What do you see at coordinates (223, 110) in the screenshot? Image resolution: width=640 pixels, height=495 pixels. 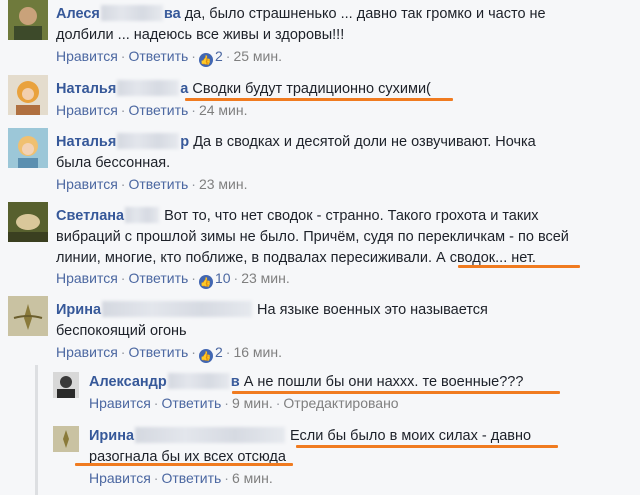 I see `timestamp: 24 мин.` at bounding box center [223, 110].